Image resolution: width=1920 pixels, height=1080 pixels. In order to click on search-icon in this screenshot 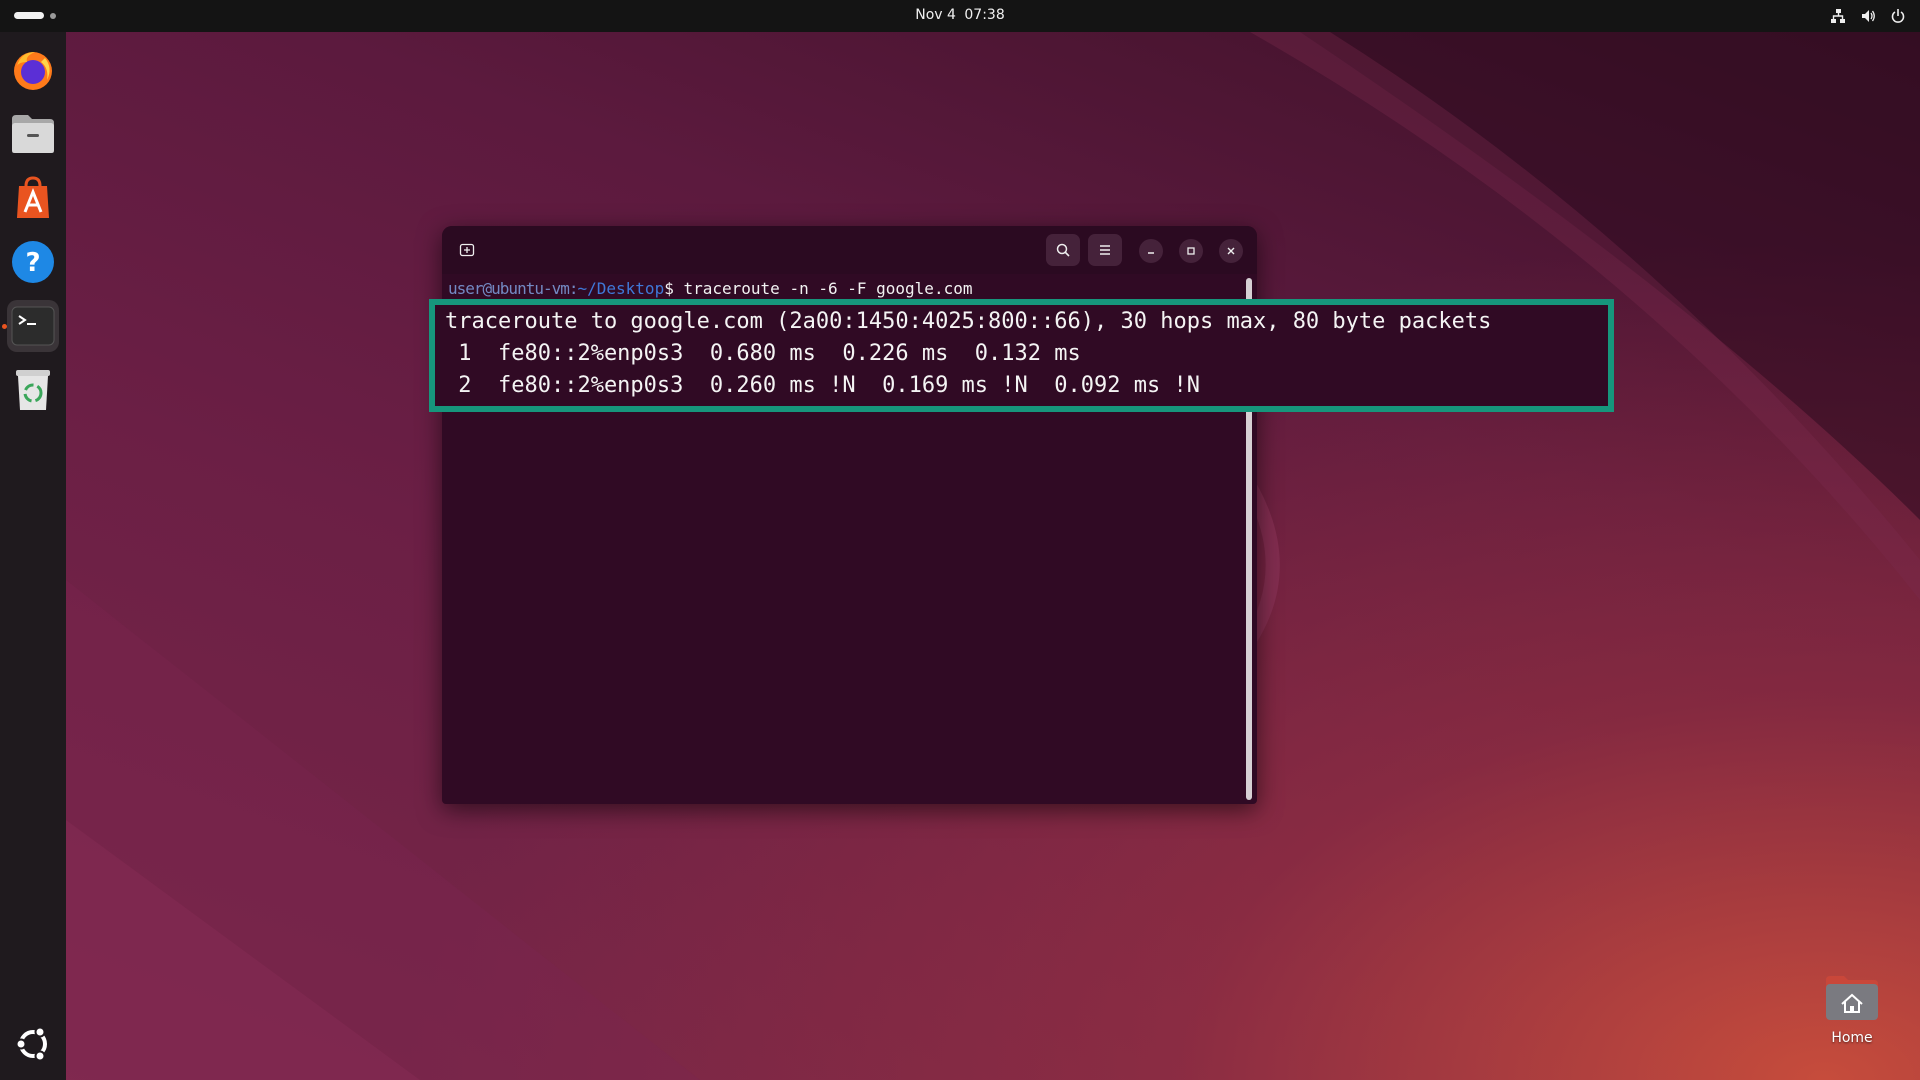, I will do `click(1063, 250)`.